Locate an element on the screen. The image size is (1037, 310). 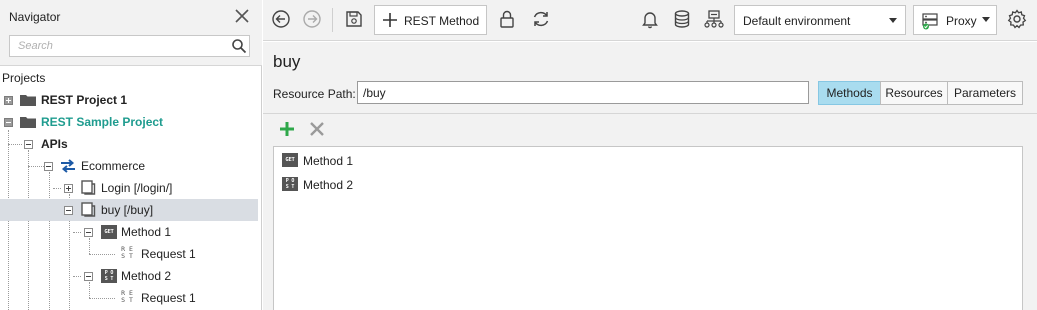
tree-item-label: APIs is located at coordinates (54, 144).